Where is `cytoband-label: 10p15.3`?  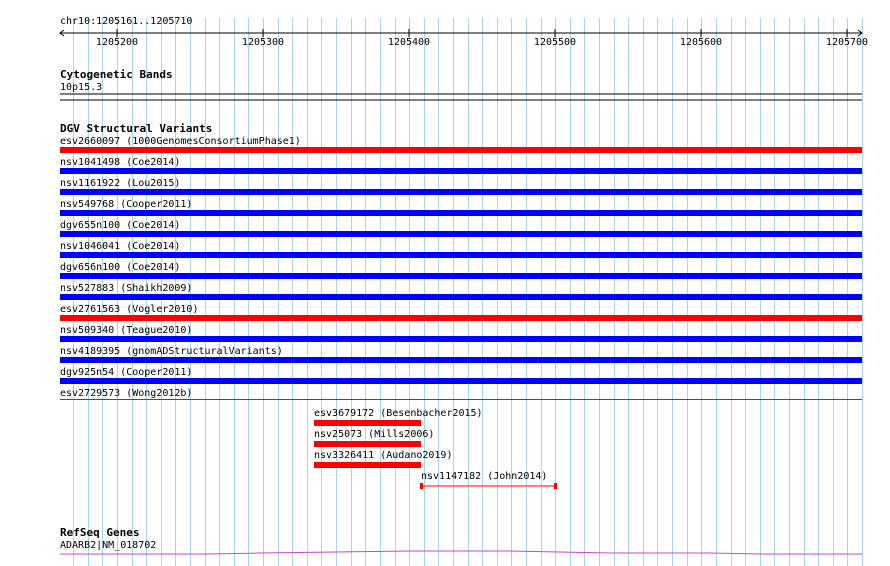 cytoband-label: 10p15.3 is located at coordinates (81, 87).